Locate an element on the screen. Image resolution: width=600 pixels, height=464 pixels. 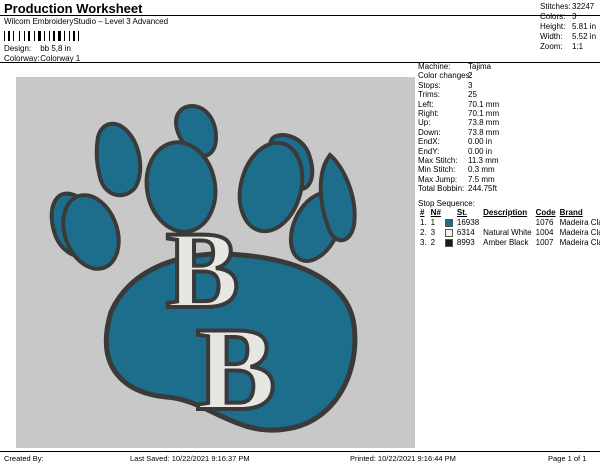
info-label: Left: is located at coordinates (426, 104).